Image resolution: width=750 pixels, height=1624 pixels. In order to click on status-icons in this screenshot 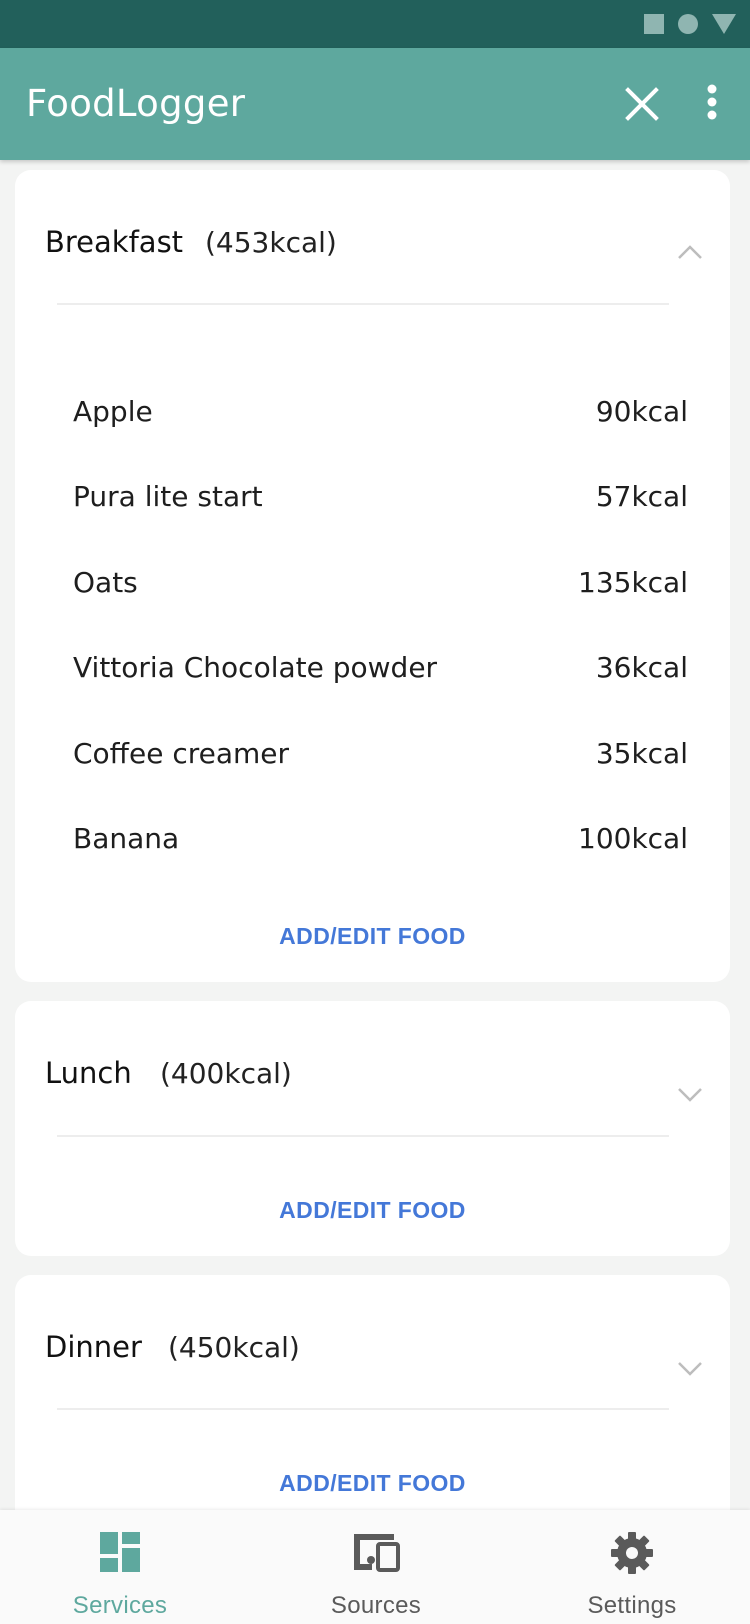, I will do `click(690, 24)`.